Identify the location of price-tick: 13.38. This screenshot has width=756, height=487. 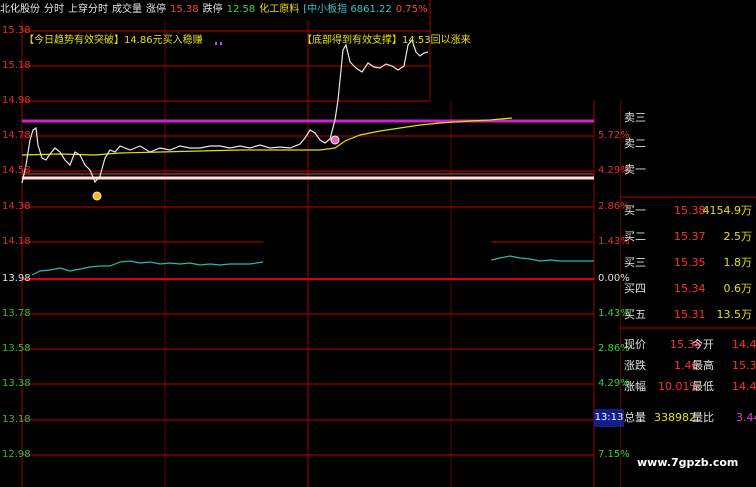
(16, 383).